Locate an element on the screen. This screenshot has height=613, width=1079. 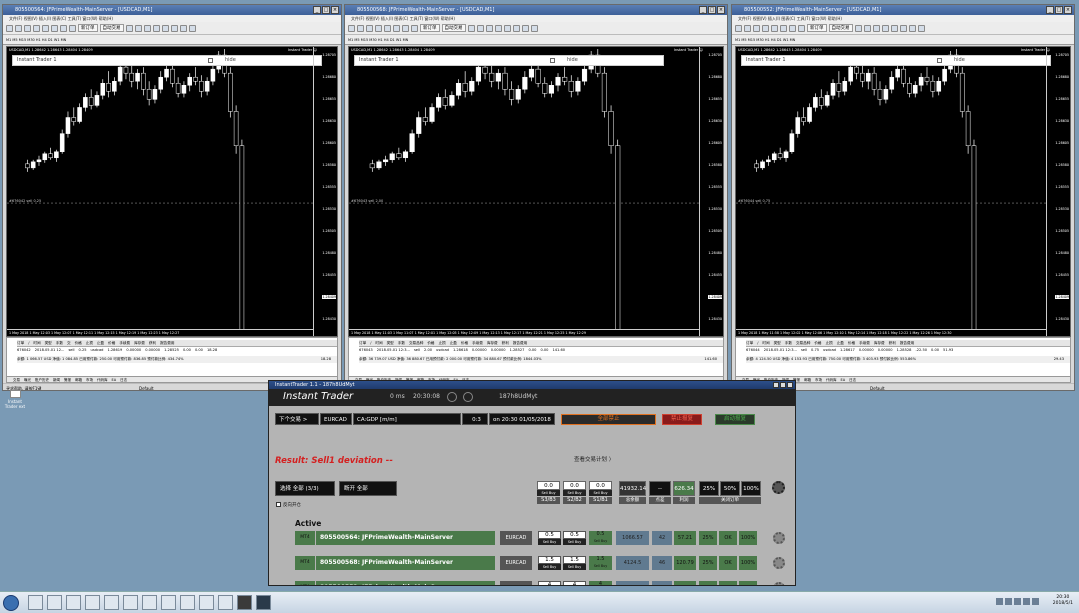
account-name: 805500564: JFPrimeWealth-MainServer is located at coordinates (405, 538).